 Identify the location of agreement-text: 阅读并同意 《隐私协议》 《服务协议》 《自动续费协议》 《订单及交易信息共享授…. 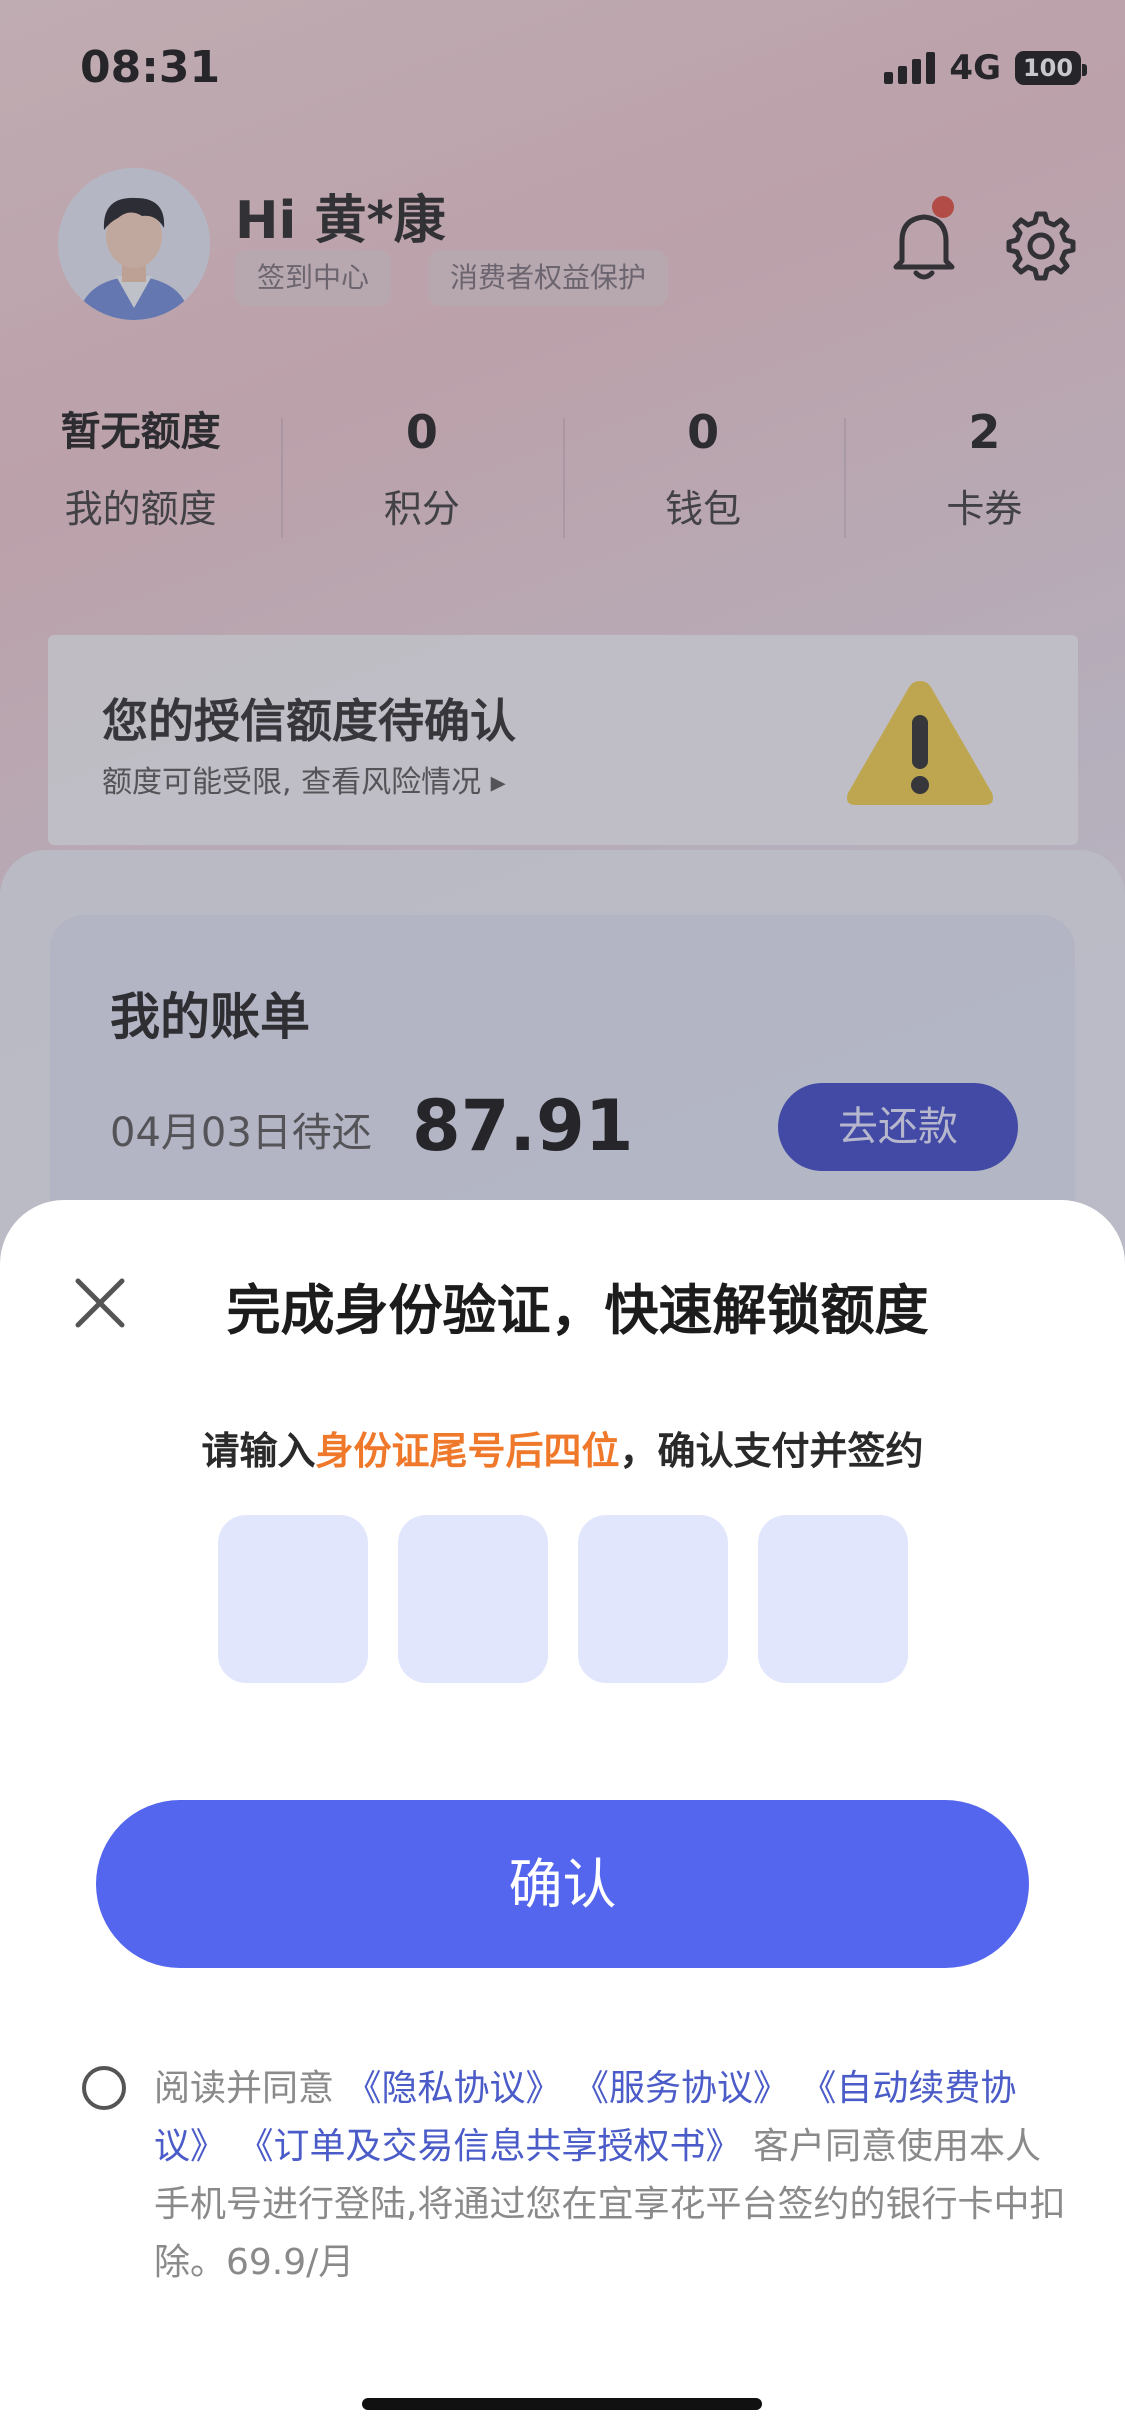
(614, 2176).